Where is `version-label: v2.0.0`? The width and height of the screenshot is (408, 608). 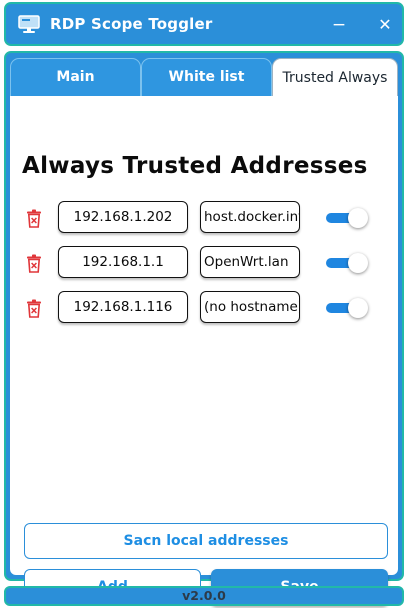 version-label: v2.0.0 is located at coordinates (204, 595).